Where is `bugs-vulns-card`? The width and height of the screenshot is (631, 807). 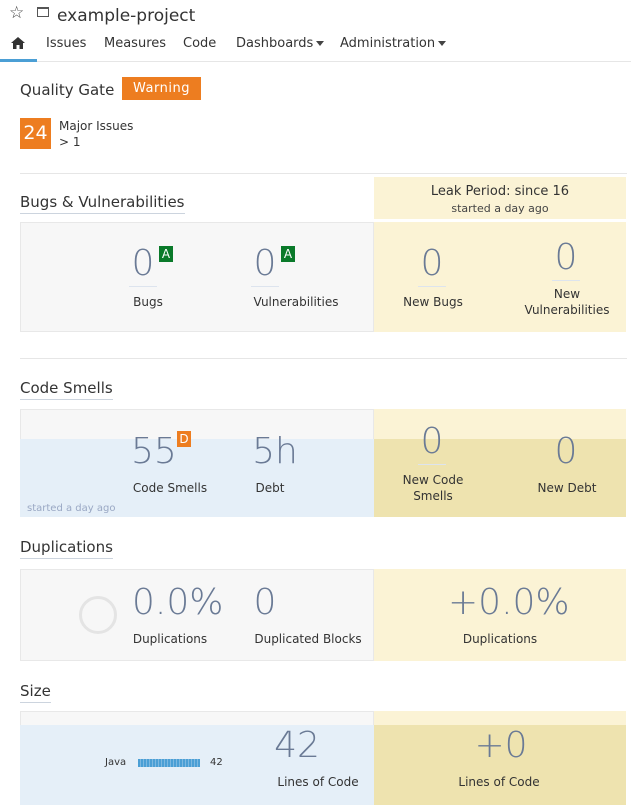 bugs-vulns-card is located at coordinates (197, 277).